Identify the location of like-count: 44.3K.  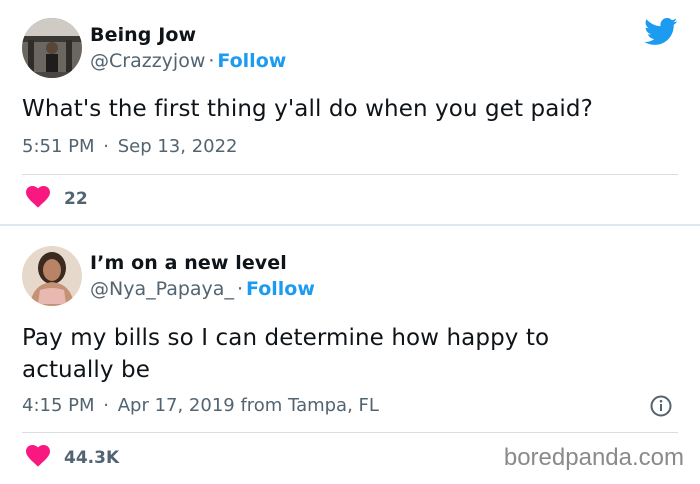
(92, 458).